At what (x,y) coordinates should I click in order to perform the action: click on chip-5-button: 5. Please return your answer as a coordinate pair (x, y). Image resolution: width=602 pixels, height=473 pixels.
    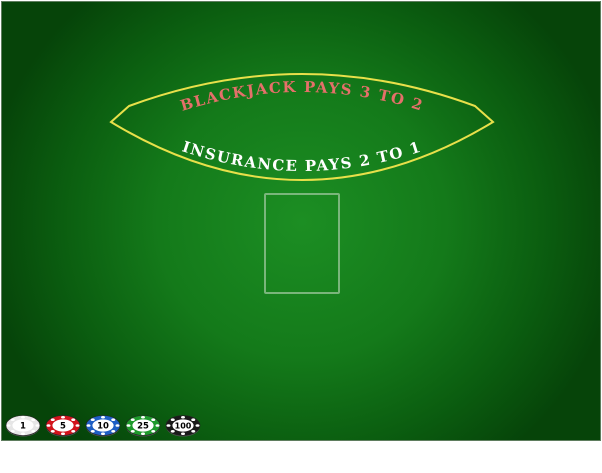
    Looking at the image, I should click on (63, 425).